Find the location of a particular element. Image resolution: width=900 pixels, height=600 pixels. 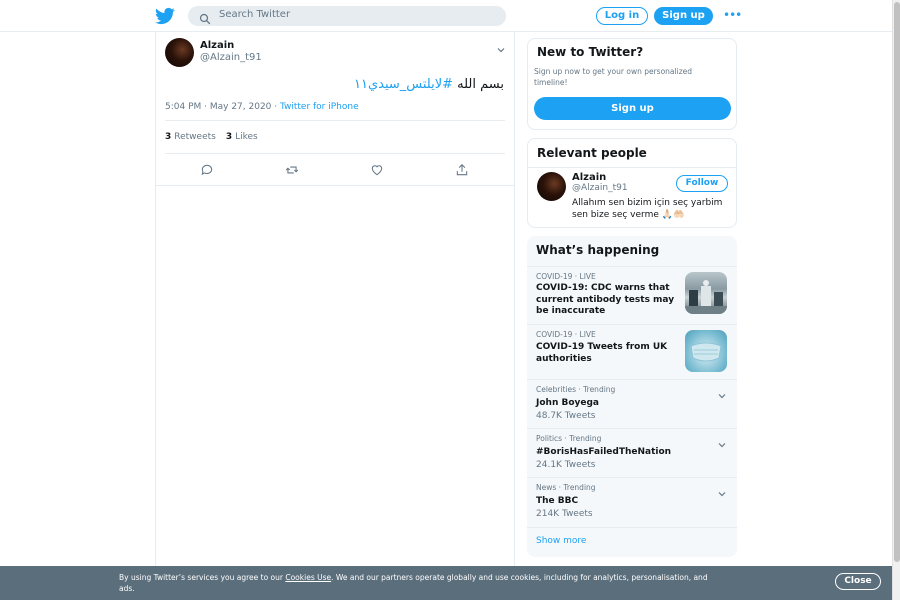

retweets-label: Retweets is located at coordinates (195, 137).